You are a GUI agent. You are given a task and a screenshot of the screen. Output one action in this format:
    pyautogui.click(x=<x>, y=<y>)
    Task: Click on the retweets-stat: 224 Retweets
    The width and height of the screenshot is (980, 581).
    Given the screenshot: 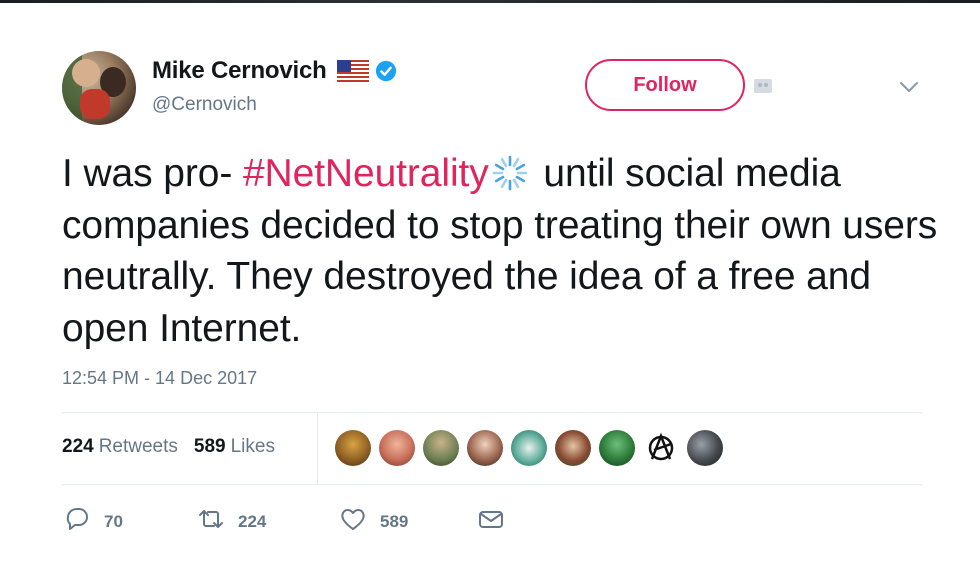 What is the action you would take?
    pyautogui.click(x=120, y=447)
    